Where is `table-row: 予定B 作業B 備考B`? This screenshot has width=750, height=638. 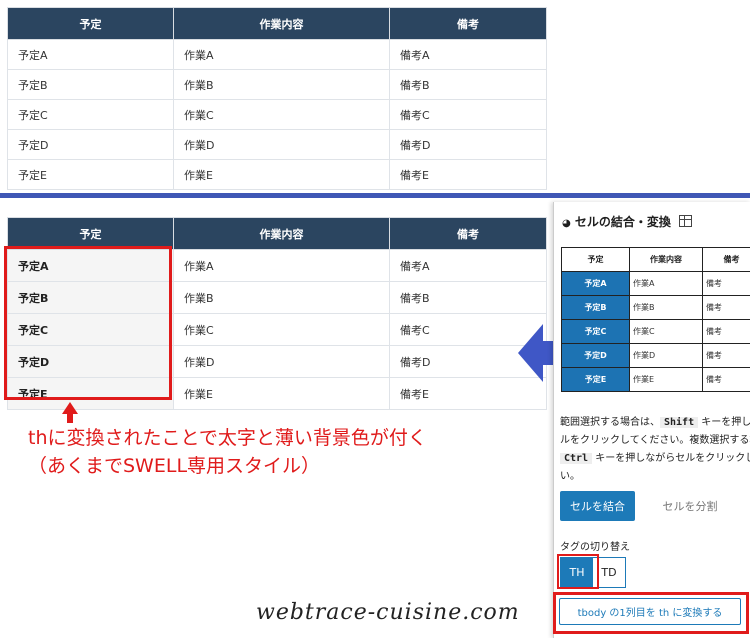 table-row: 予定B 作業B 備考B is located at coordinates (277, 84).